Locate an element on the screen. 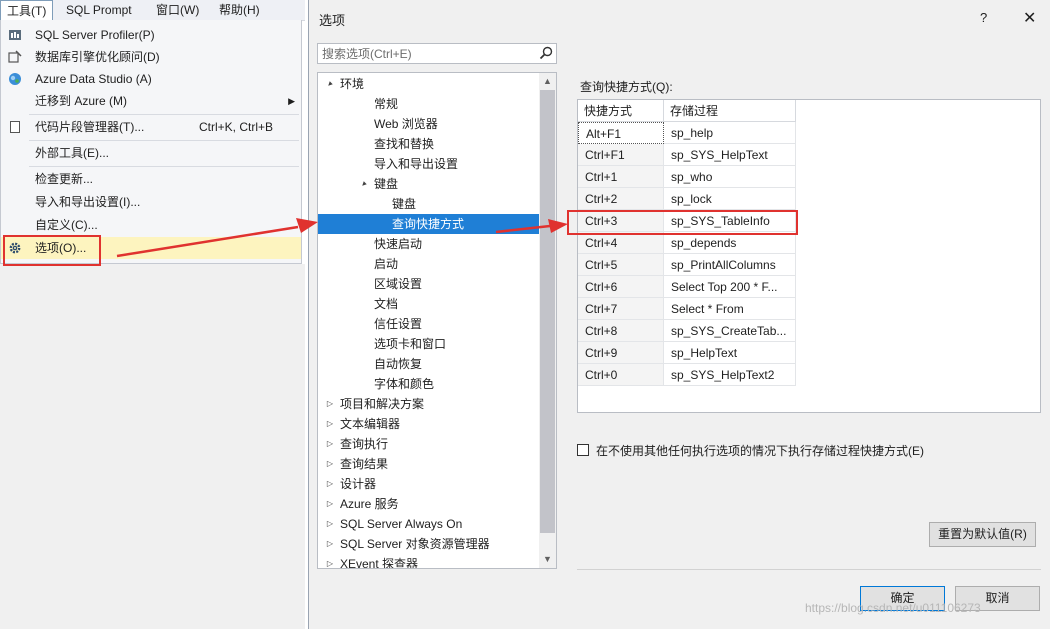 The height and width of the screenshot is (629, 1050). annotation-arrows is located at coordinates (342, 238).